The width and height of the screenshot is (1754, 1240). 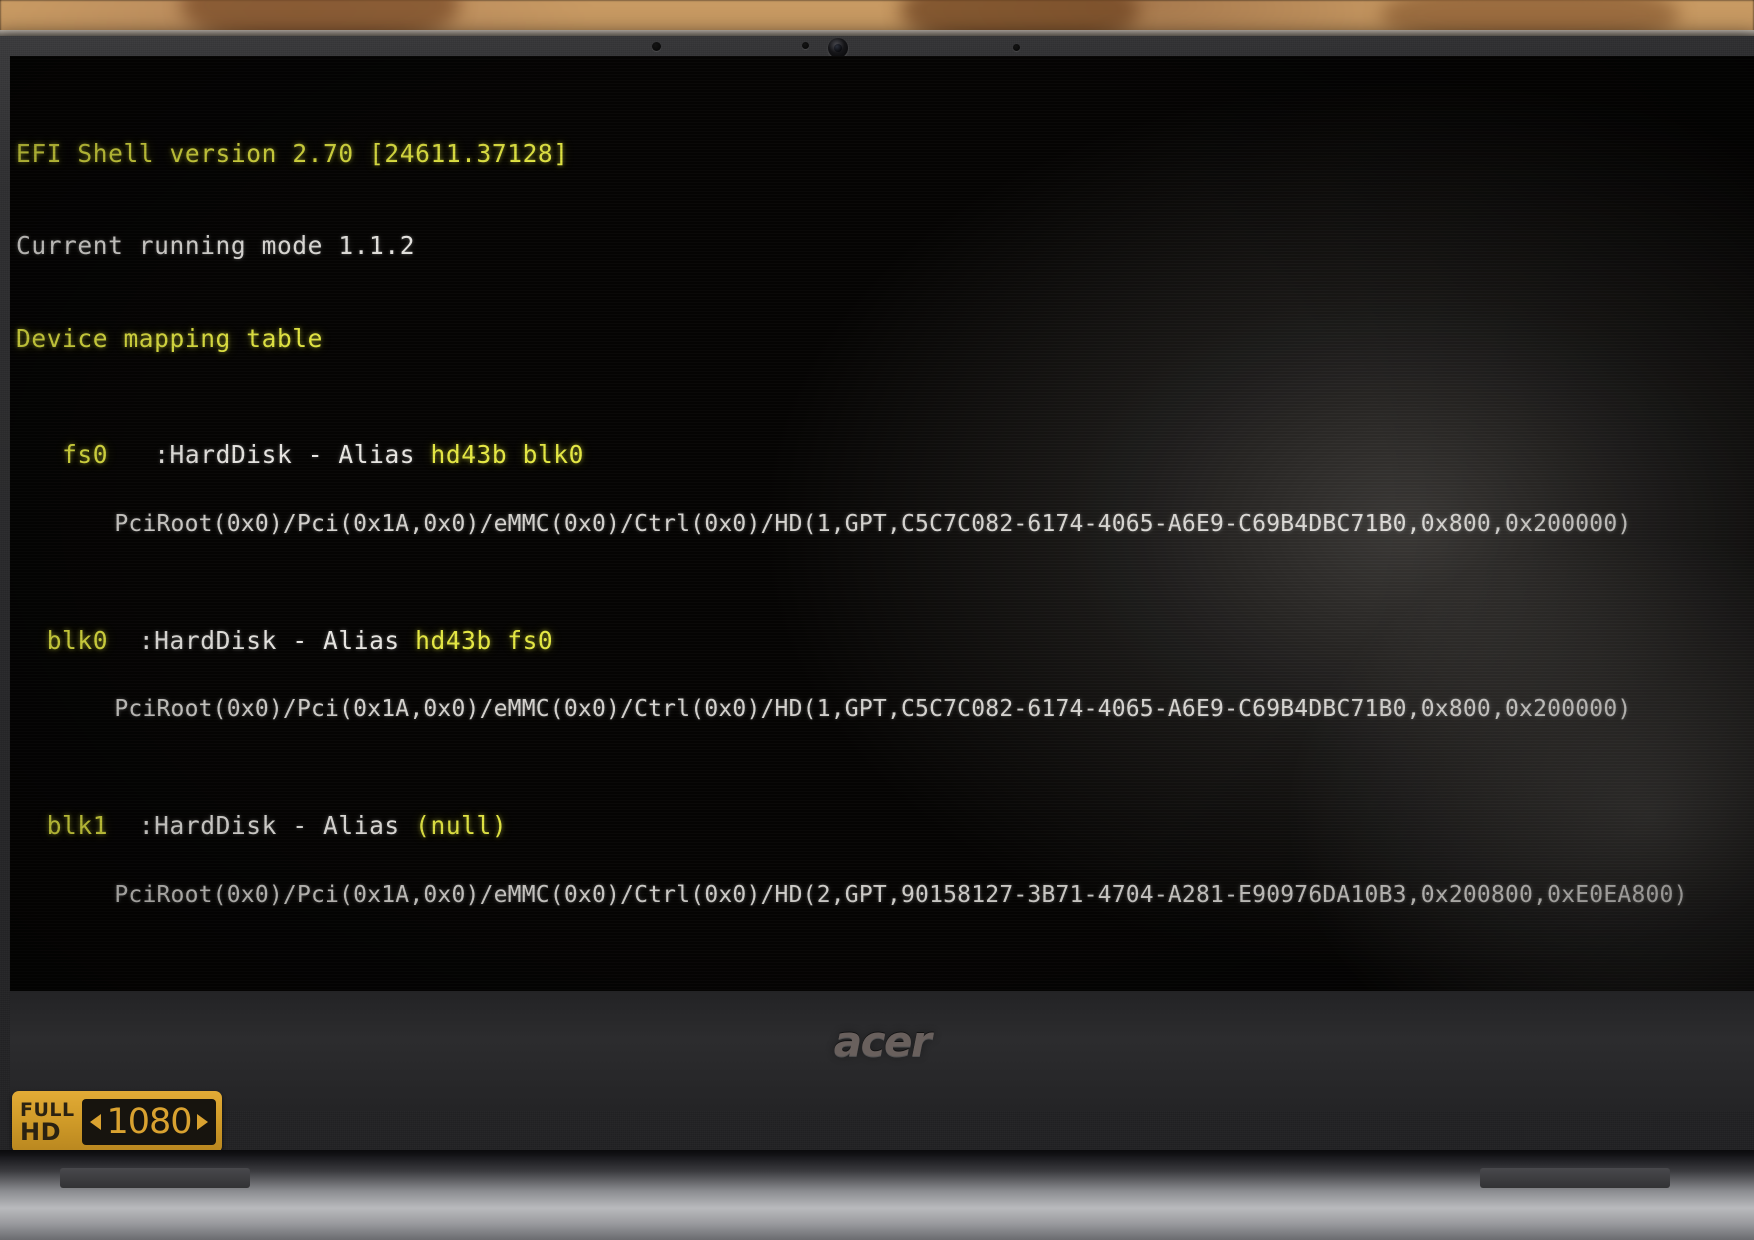 What do you see at coordinates (277, 826) in the screenshot?
I see `mapping-type-blk1: :HardDisk - Alias` at bounding box center [277, 826].